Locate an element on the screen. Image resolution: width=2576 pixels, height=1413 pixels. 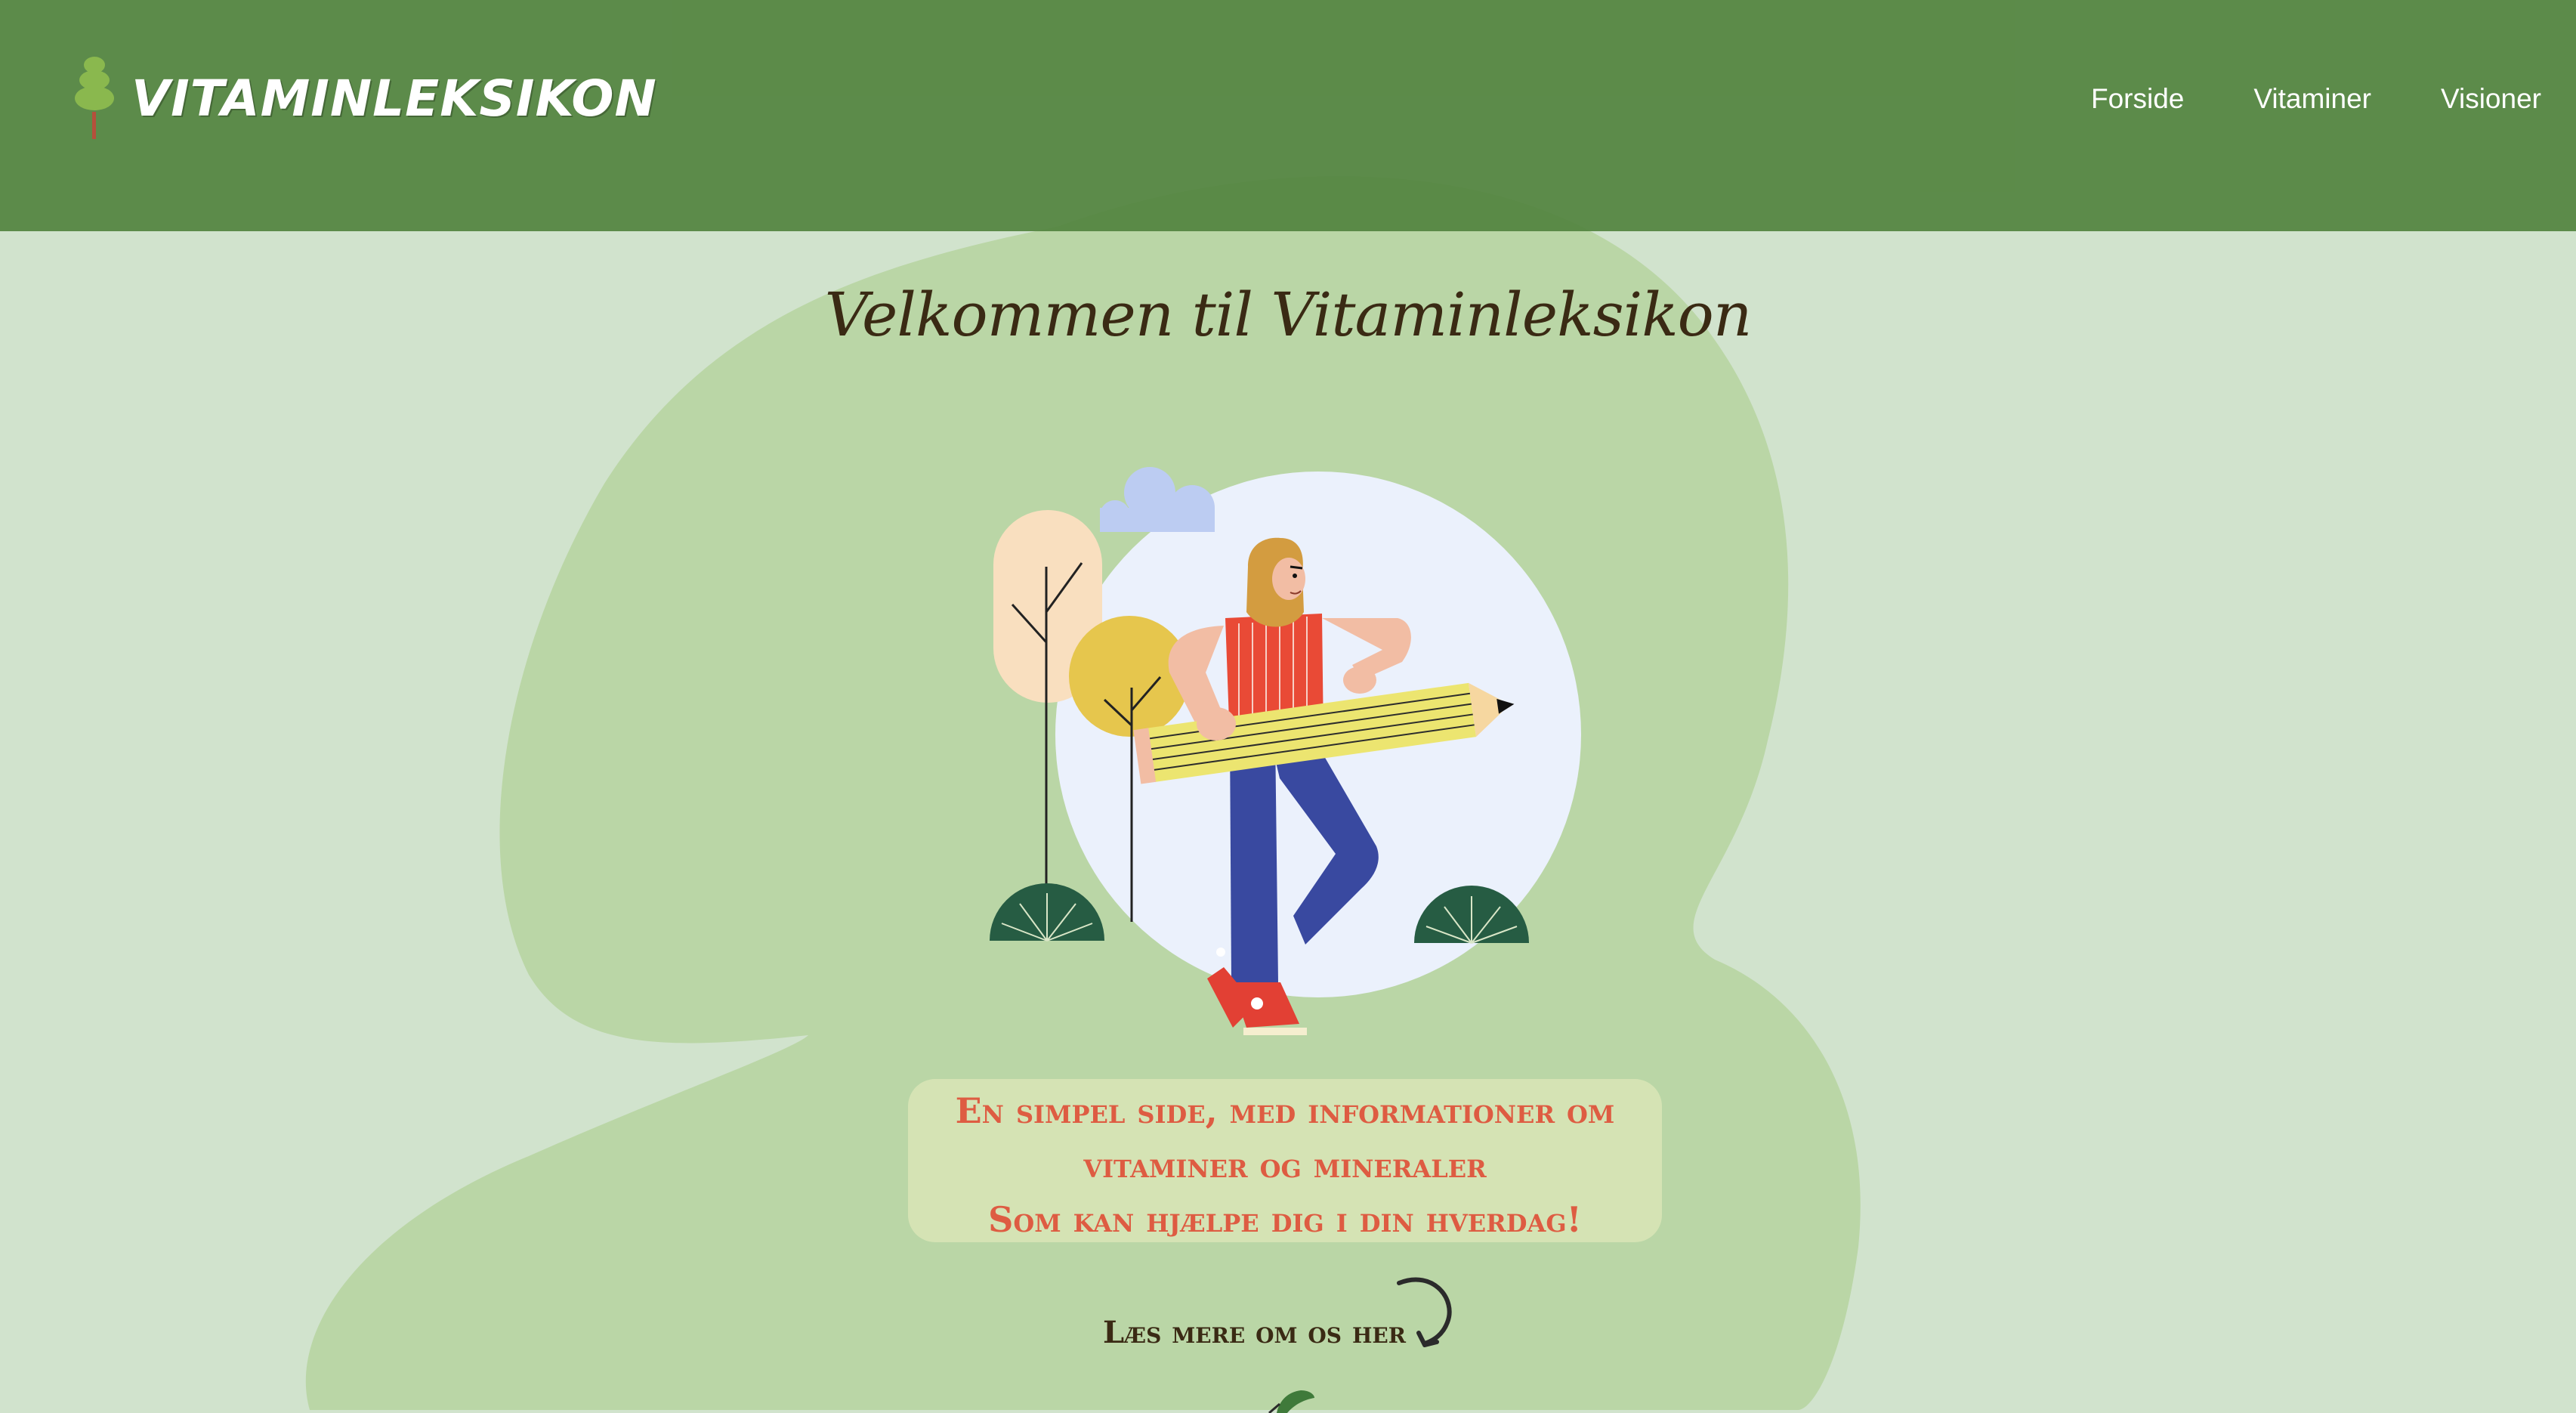
curved-arrow-icon is located at coordinates (1424, 1312).